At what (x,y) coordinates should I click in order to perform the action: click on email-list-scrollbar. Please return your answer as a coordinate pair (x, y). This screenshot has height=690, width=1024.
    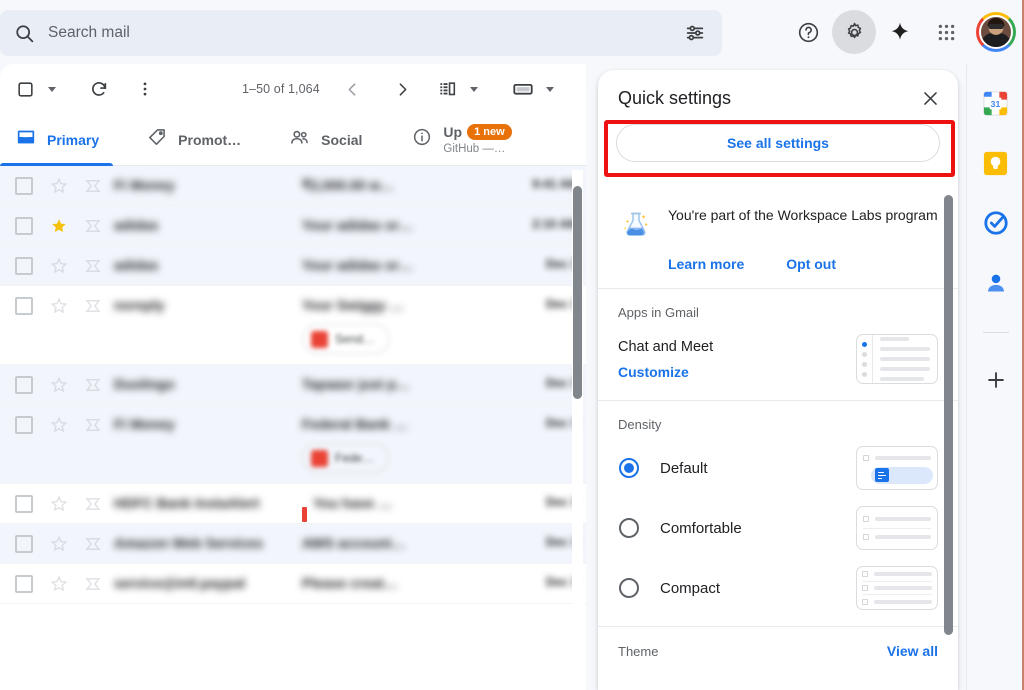
    Looking at the image, I should click on (577, 401).